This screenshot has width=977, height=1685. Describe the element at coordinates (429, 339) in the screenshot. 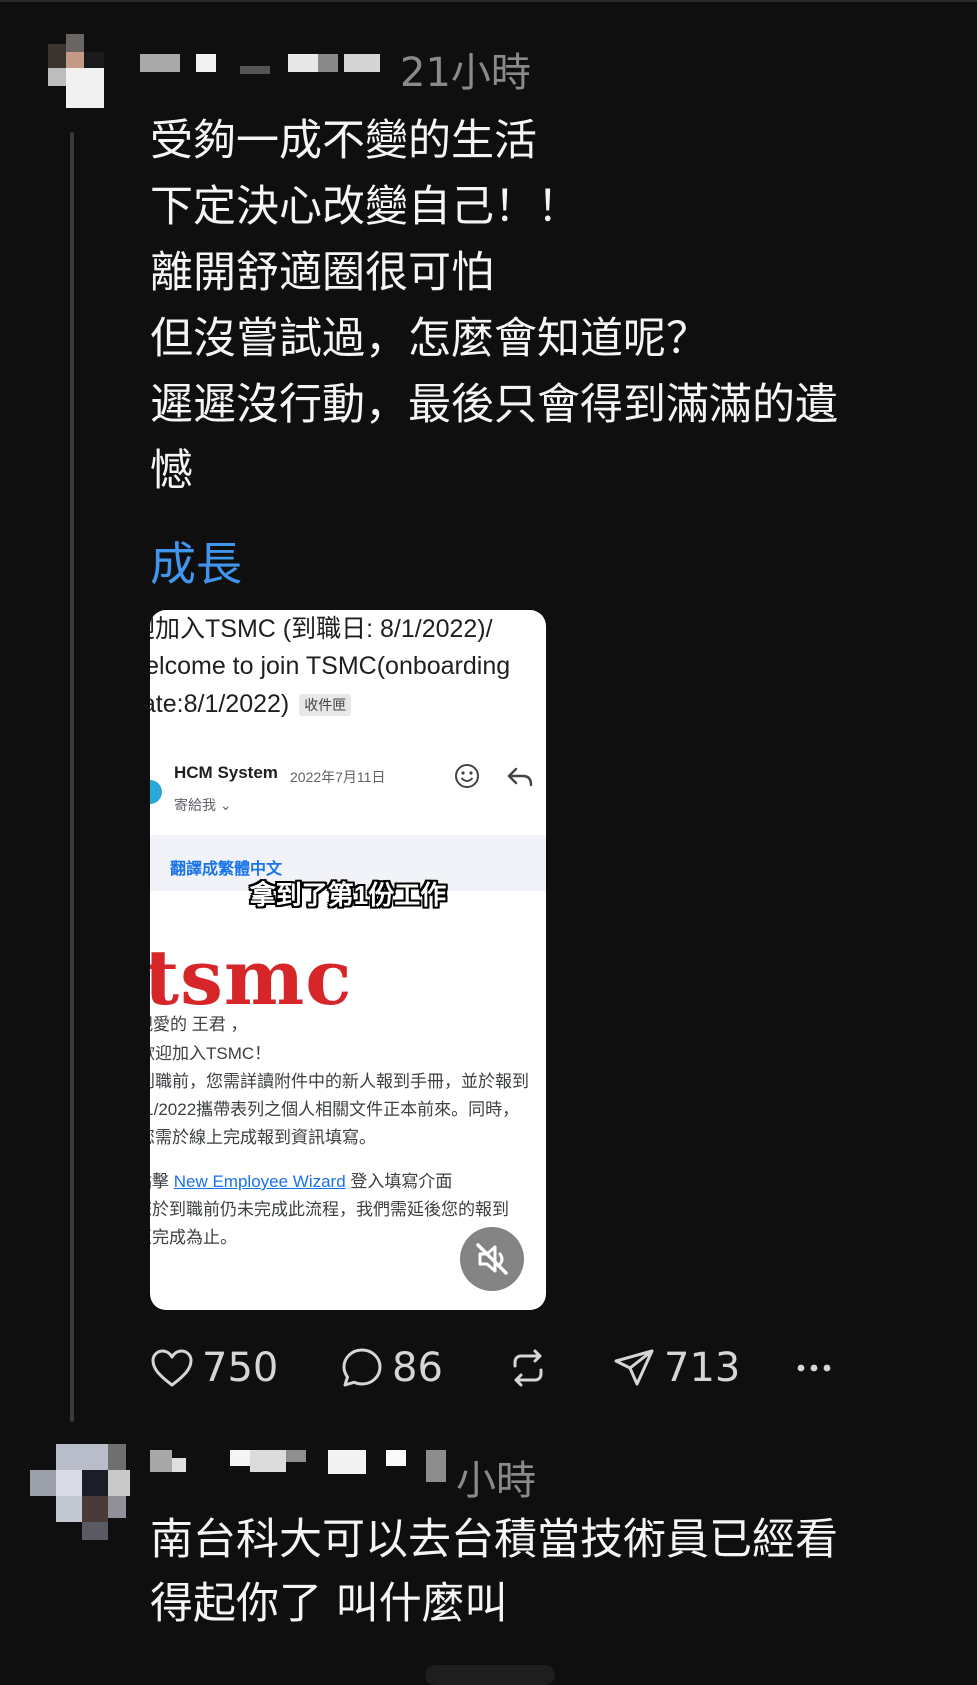

I see `post-line: 但沒嘗試過，怎麼會知道呢？` at that location.